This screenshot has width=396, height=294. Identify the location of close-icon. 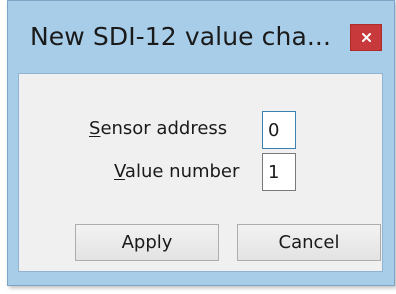
(366, 37).